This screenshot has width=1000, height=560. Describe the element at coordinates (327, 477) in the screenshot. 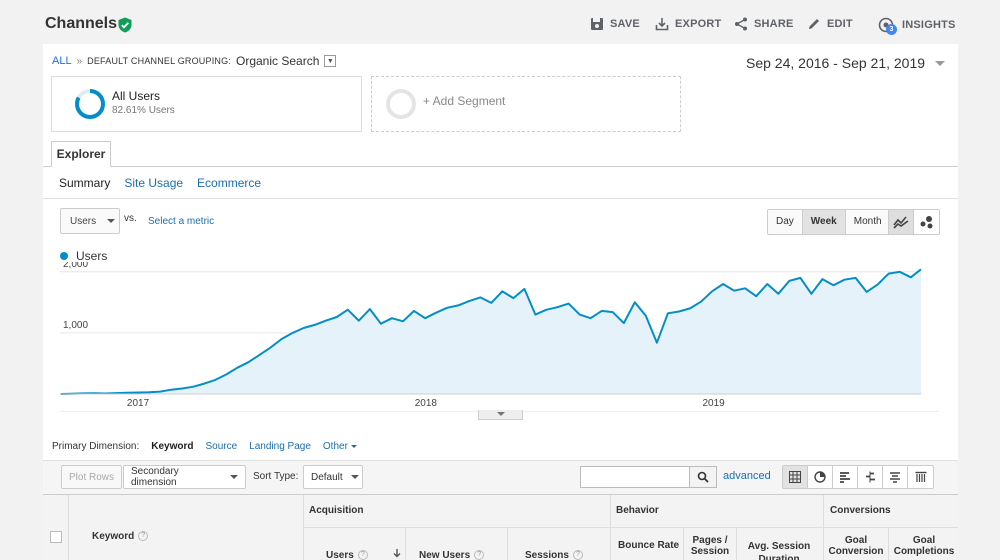

I see `sort-type-value: Default` at that location.